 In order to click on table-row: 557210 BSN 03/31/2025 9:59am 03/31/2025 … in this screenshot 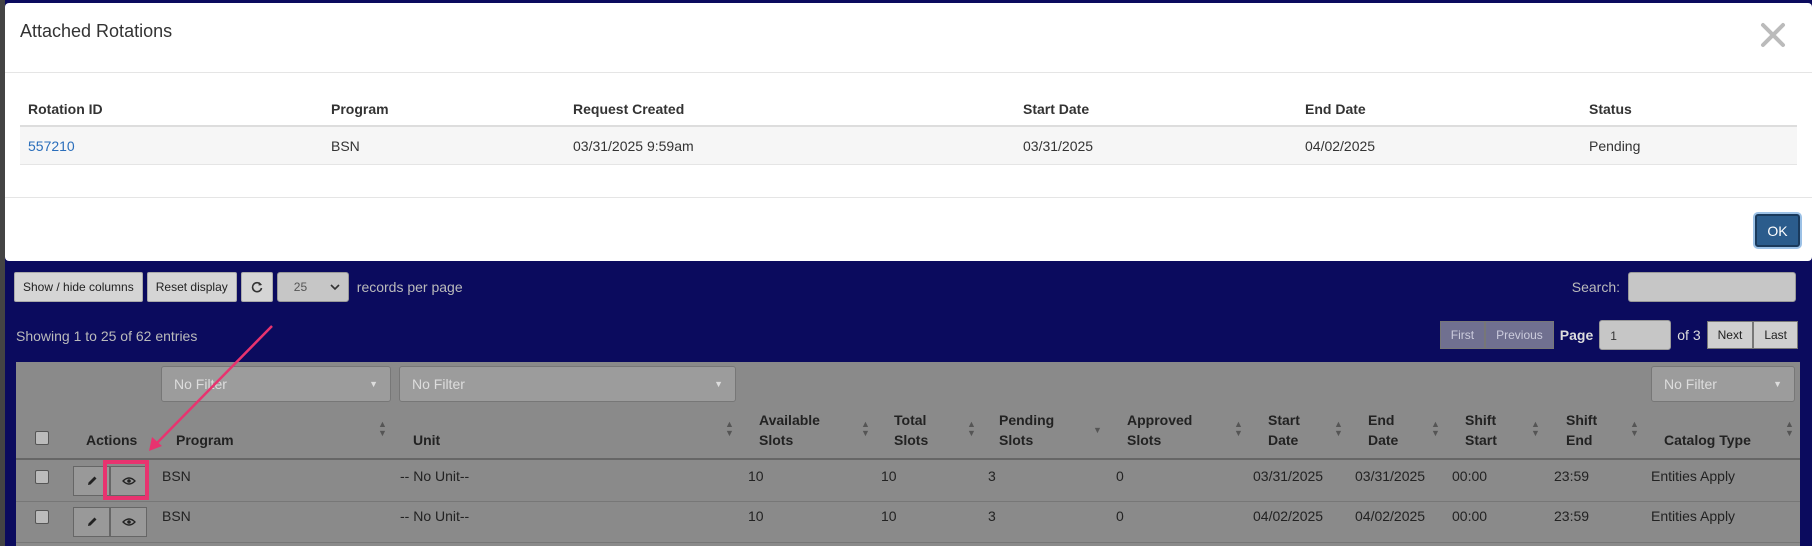, I will do `click(908, 146)`.